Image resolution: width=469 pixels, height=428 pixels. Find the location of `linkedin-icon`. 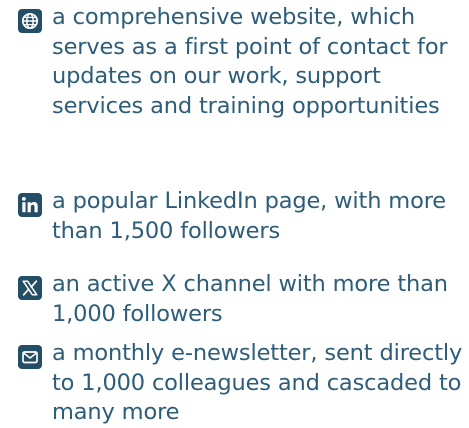

linkedin-icon is located at coordinates (30, 205).